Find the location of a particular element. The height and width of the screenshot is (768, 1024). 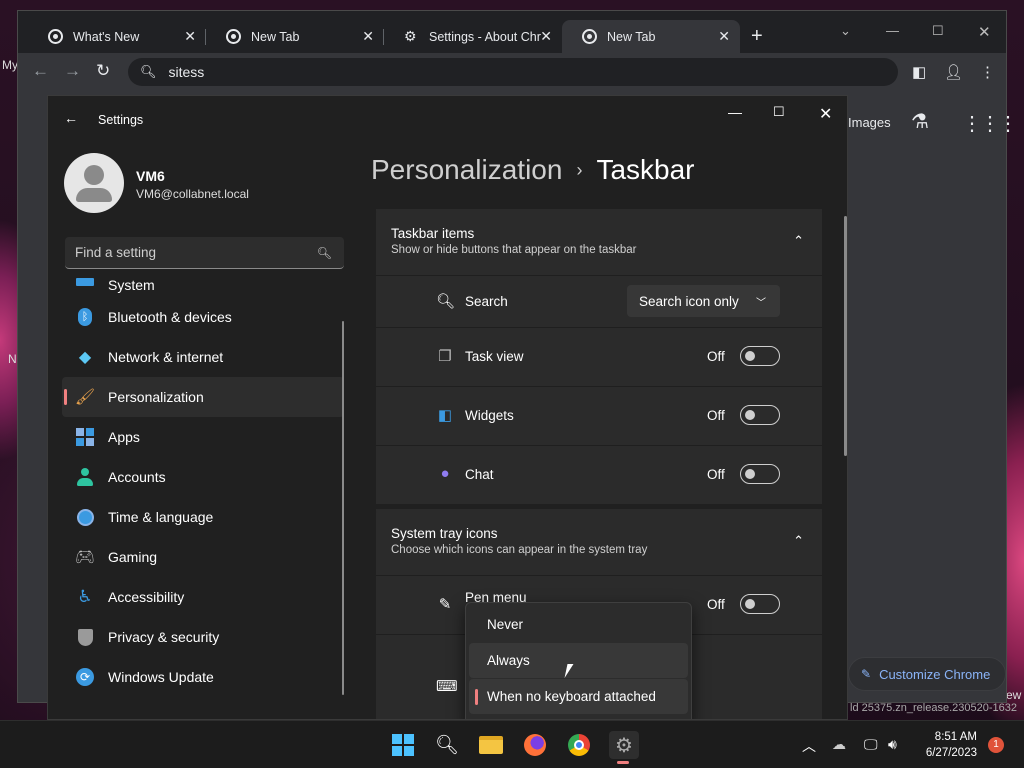

tab-new-tab: New Tab ✕ is located at coordinates (295, 36).